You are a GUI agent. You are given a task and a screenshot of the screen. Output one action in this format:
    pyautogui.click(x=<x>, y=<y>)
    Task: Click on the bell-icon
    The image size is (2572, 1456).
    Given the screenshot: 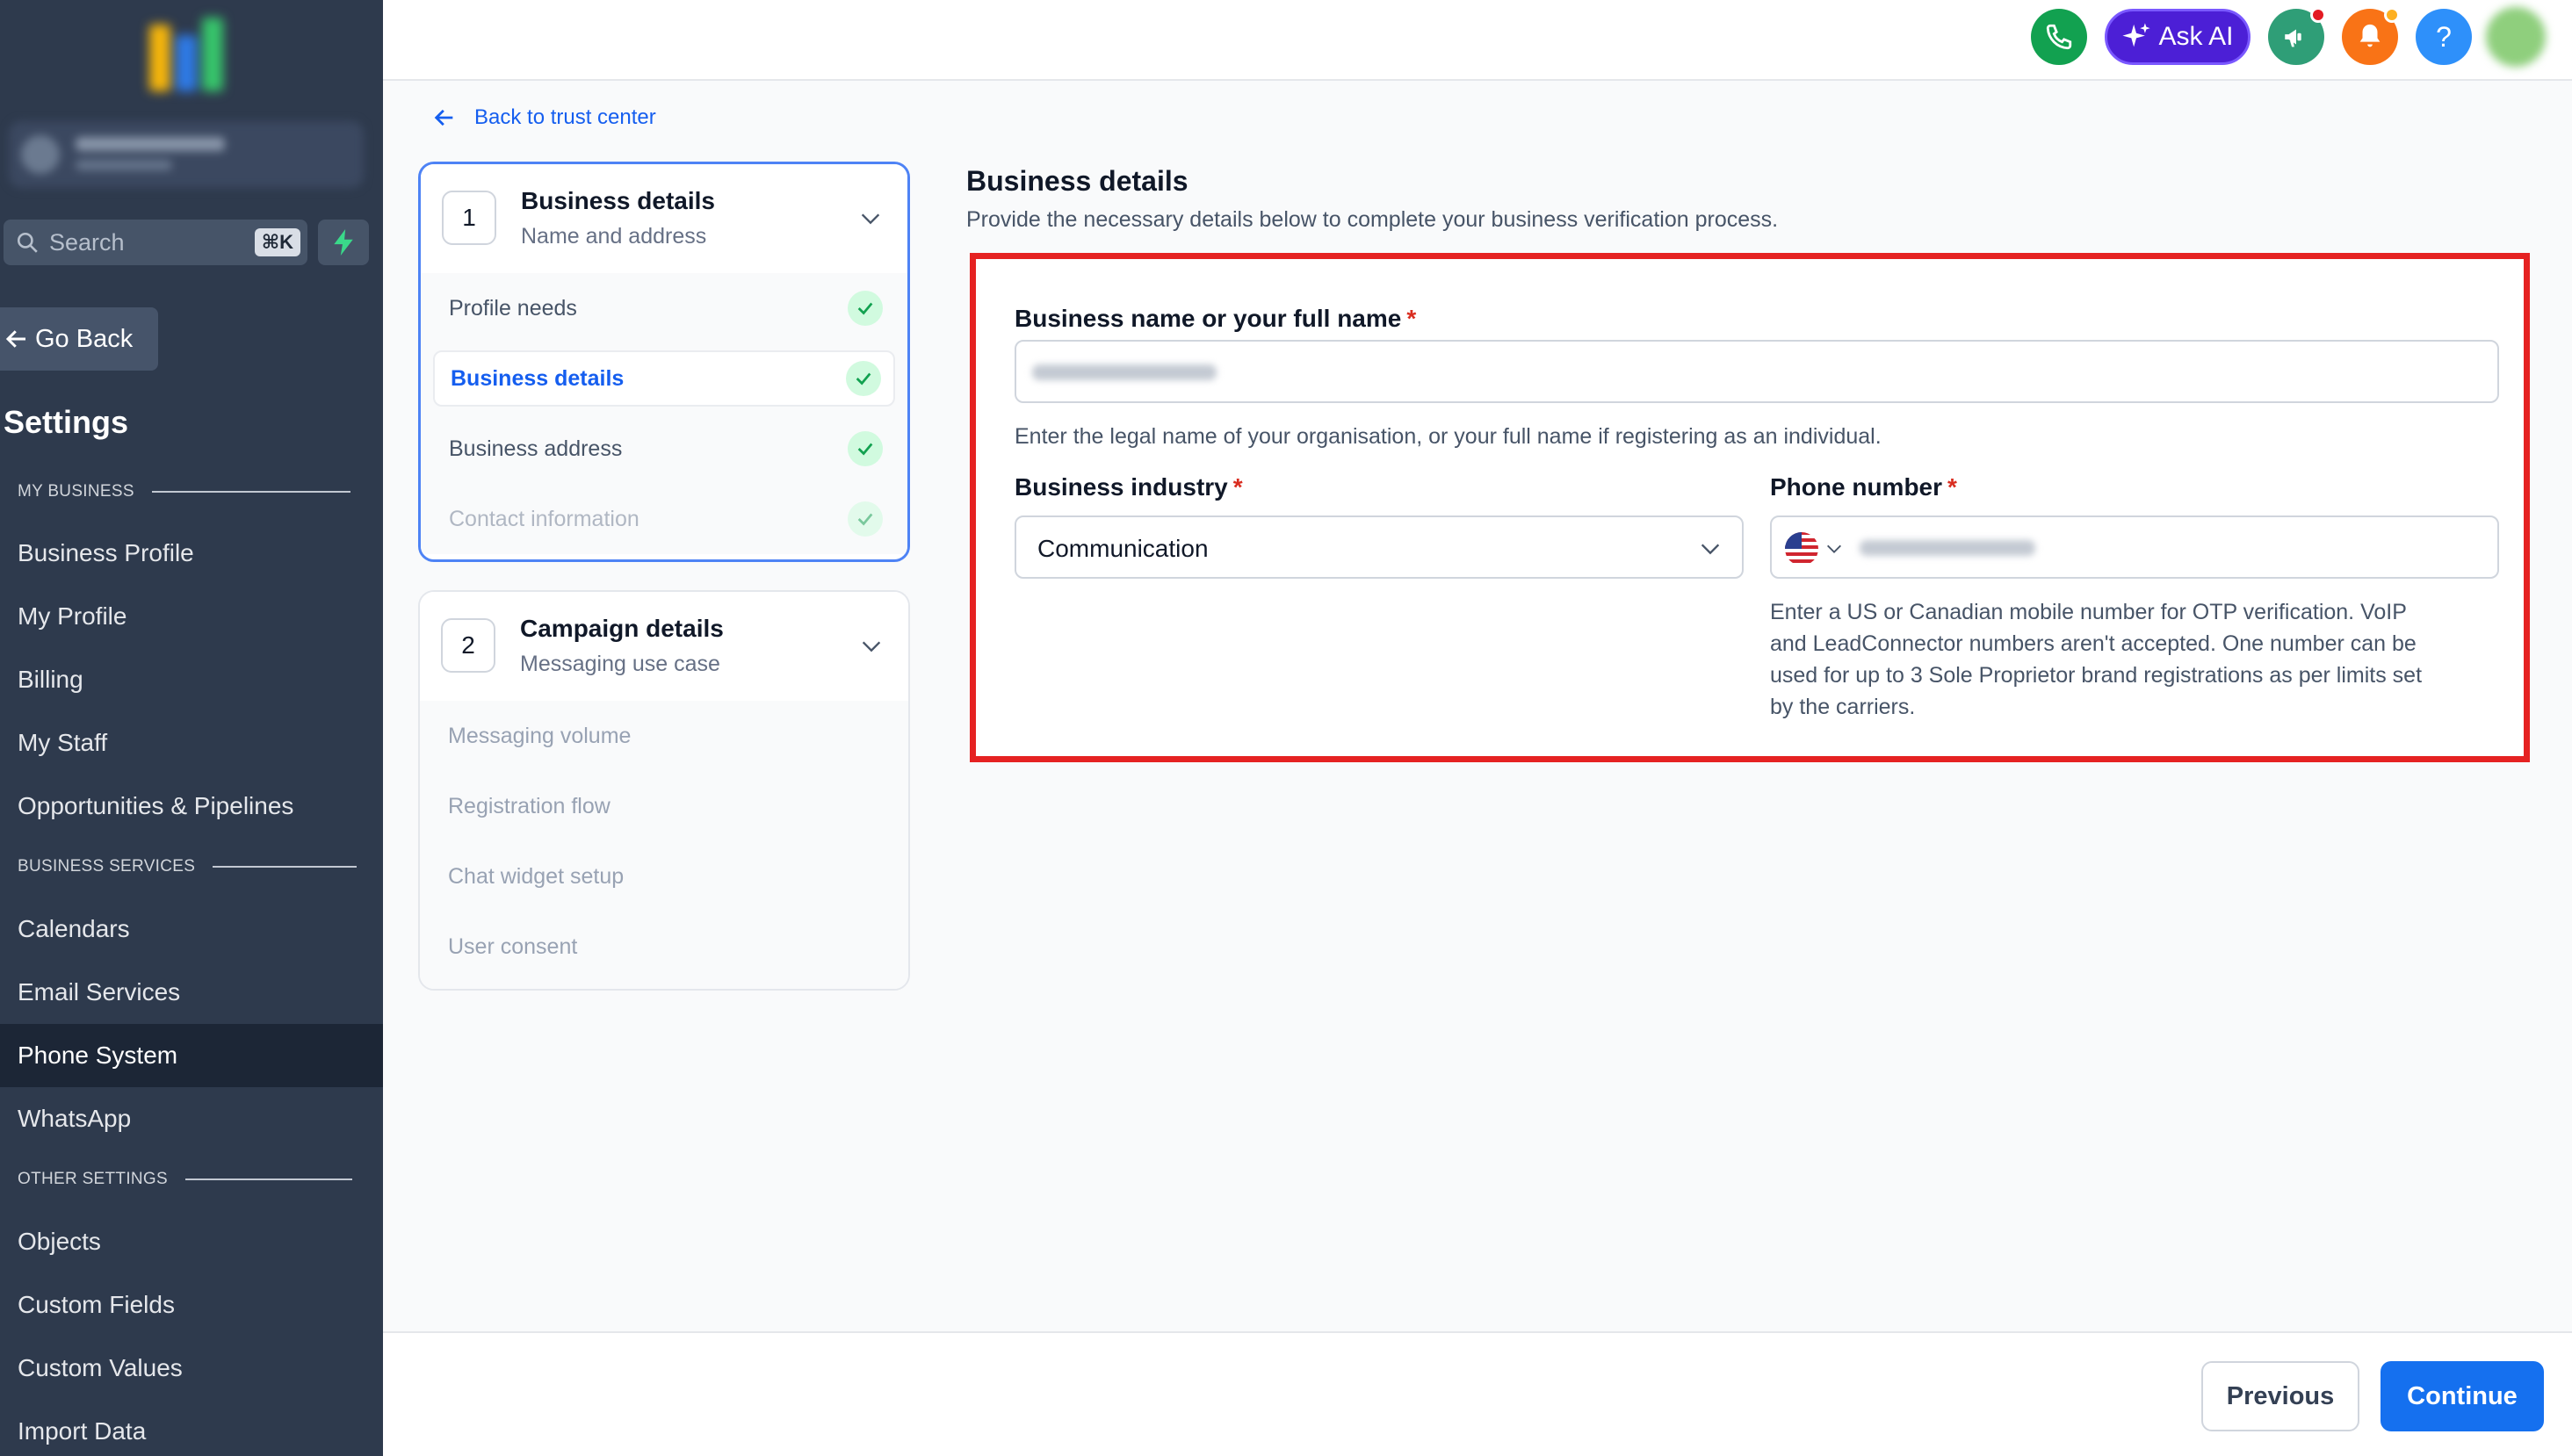 What is the action you would take?
    pyautogui.click(x=2370, y=35)
    